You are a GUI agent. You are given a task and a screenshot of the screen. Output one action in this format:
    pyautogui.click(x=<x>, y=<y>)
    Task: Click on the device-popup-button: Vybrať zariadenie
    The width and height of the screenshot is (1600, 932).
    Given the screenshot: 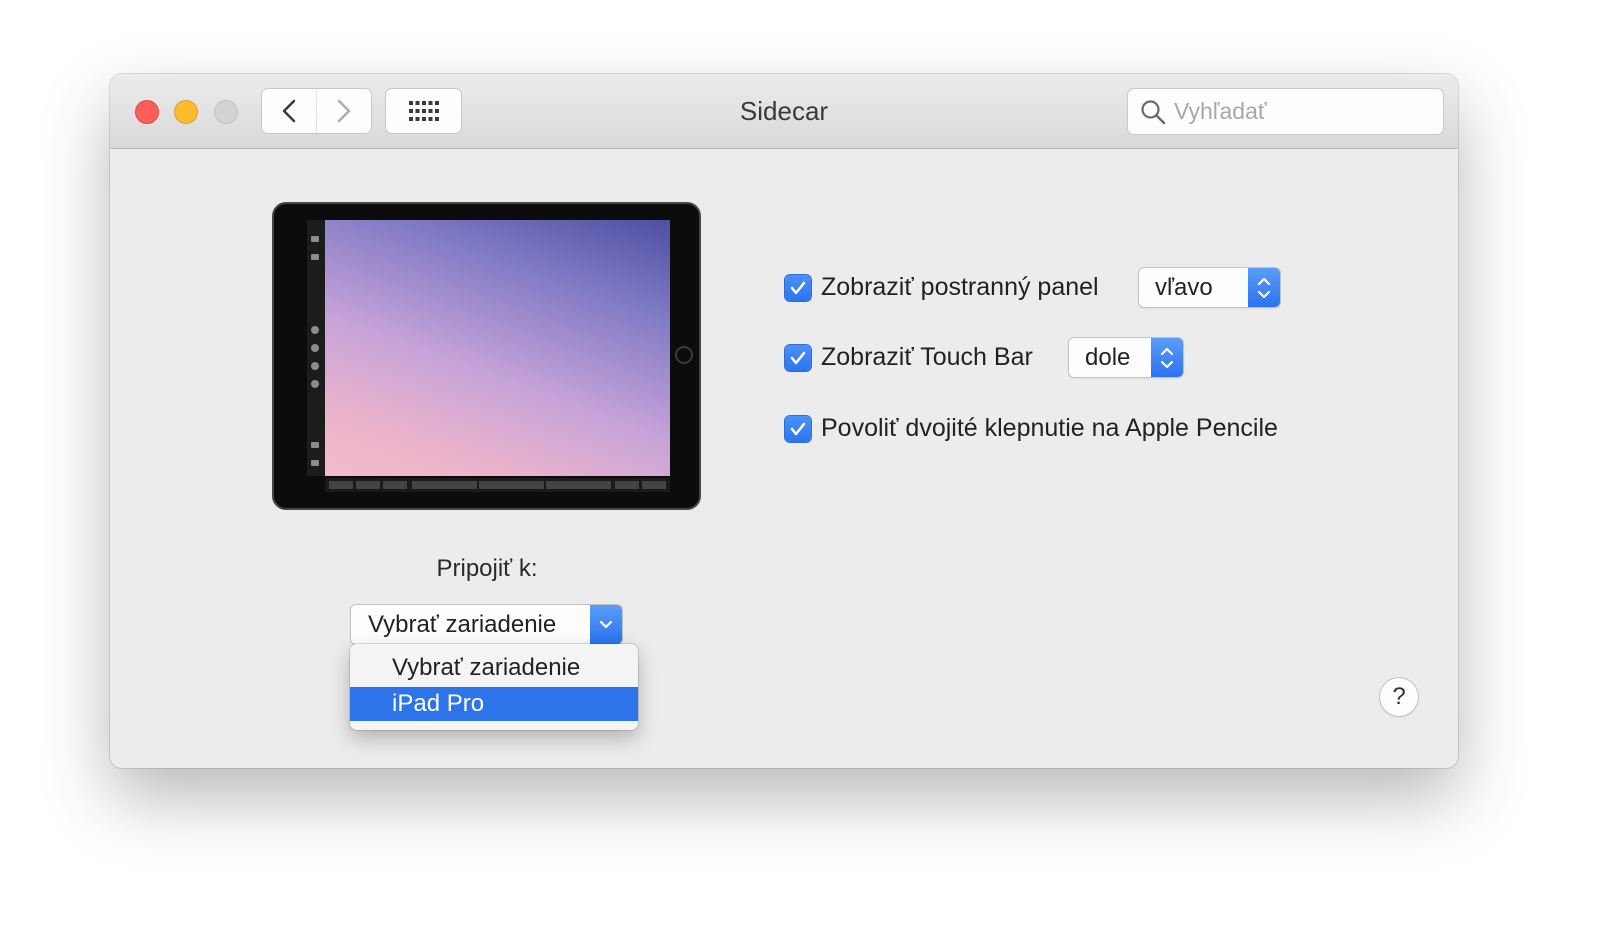 What is the action you would take?
    pyautogui.click(x=486, y=624)
    